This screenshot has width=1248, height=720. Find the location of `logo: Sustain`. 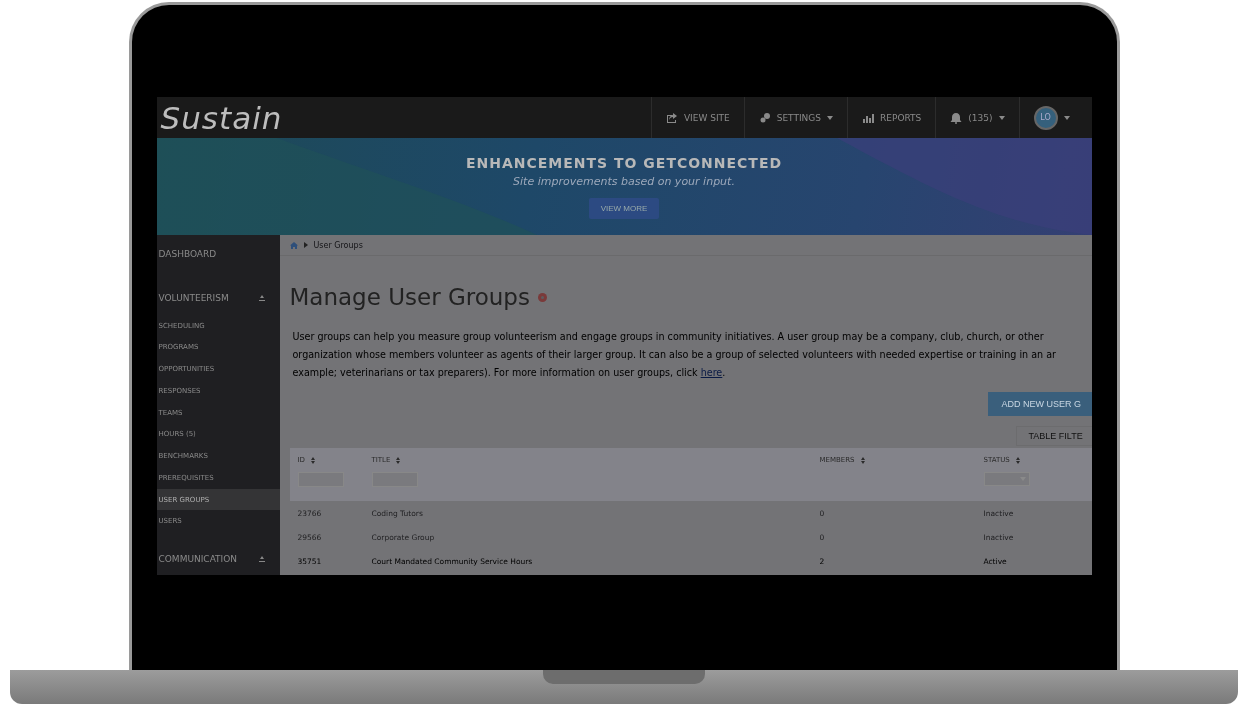

logo: Sustain is located at coordinates (221, 117).